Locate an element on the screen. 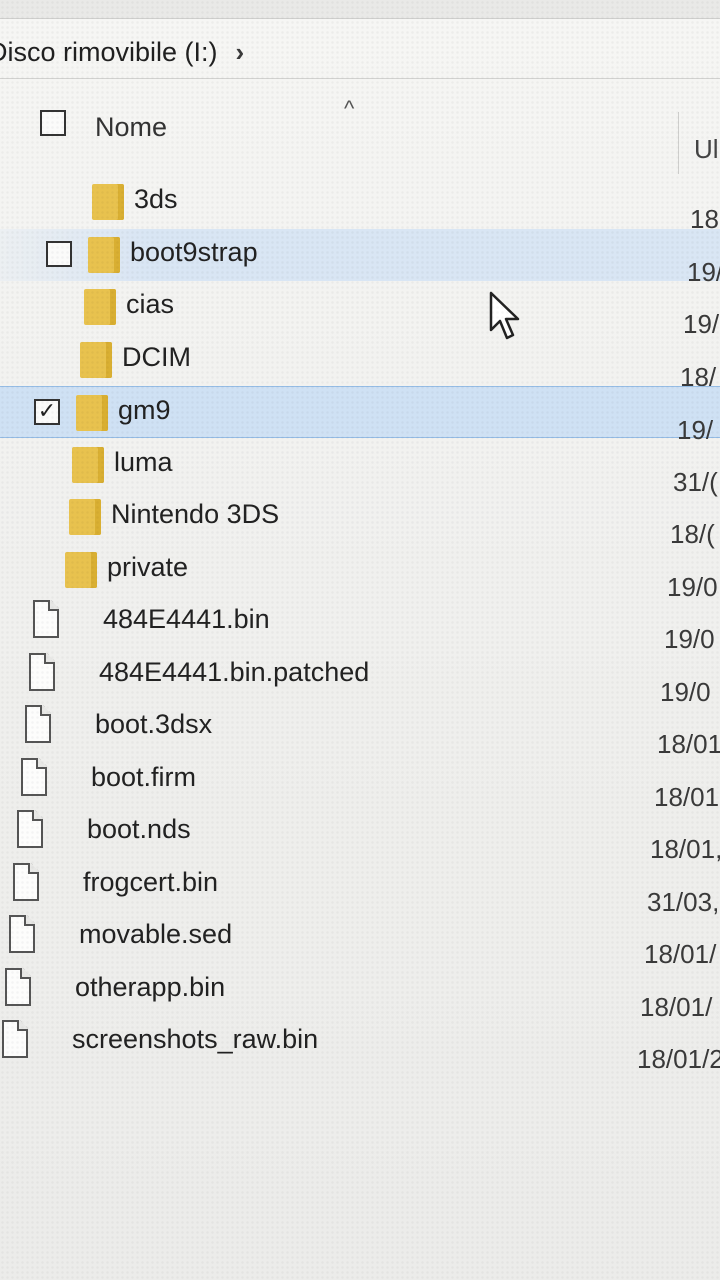 Image resolution: width=720 pixels, height=1280 pixels. file-row: 484E4441.bin.patched 19/0 is located at coordinates (360, 678).